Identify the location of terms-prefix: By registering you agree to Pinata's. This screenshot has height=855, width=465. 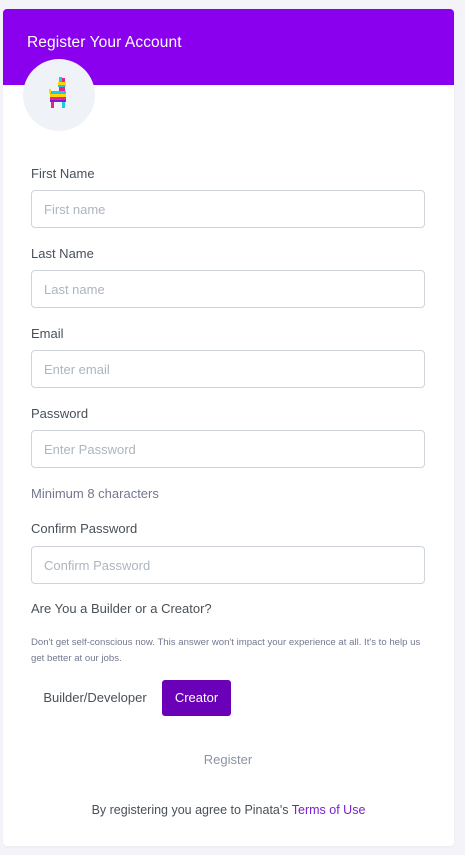
(191, 810).